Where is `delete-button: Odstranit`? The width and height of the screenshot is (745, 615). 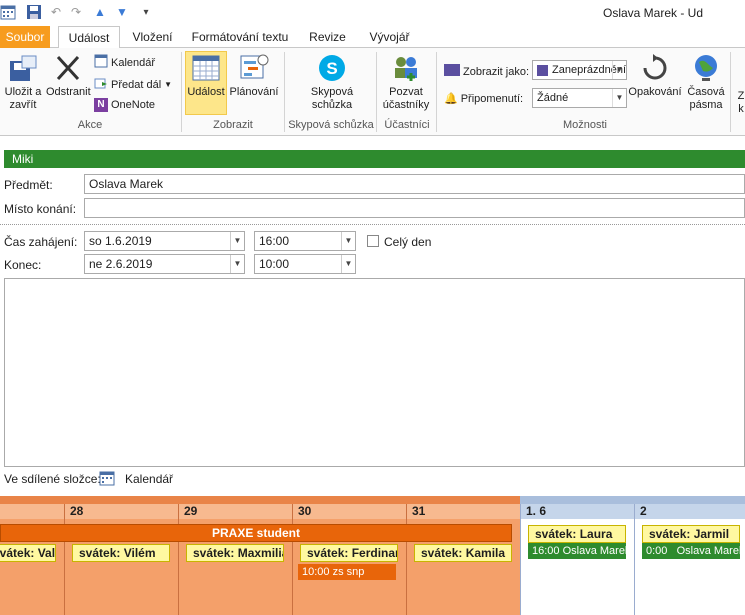 delete-button: Odstranit is located at coordinates (68, 75).